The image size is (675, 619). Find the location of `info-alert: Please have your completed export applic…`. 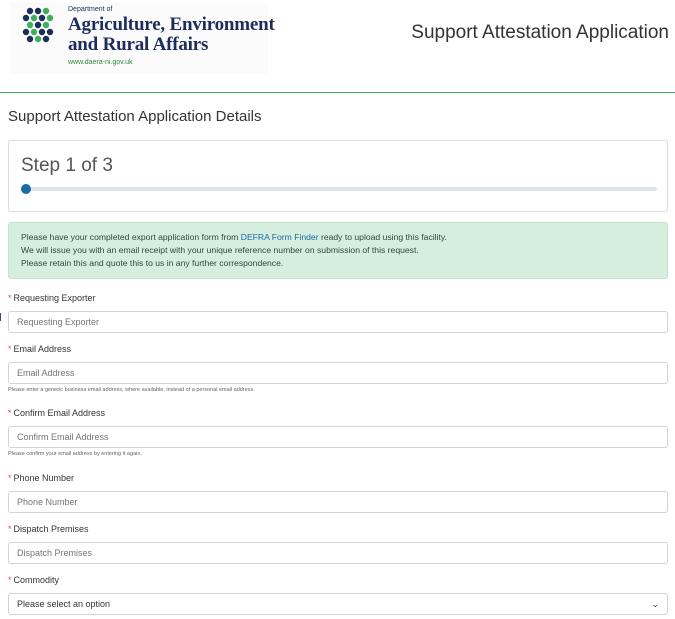

info-alert: Please have your completed export applic… is located at coordinates (338, 250).